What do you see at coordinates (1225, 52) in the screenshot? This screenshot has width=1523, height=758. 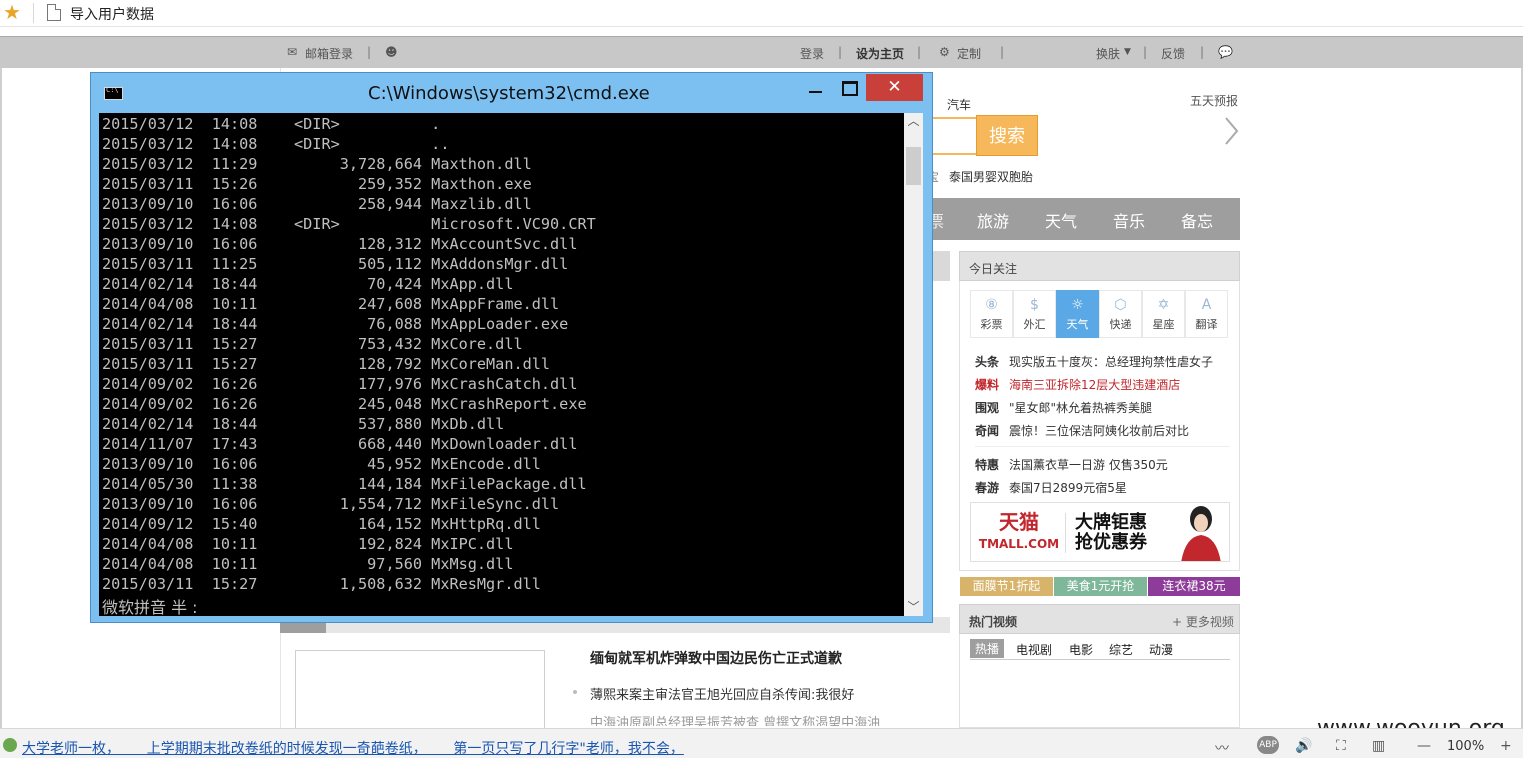 I see `chat-icon: 💬` at bounding box center [1225, 52].